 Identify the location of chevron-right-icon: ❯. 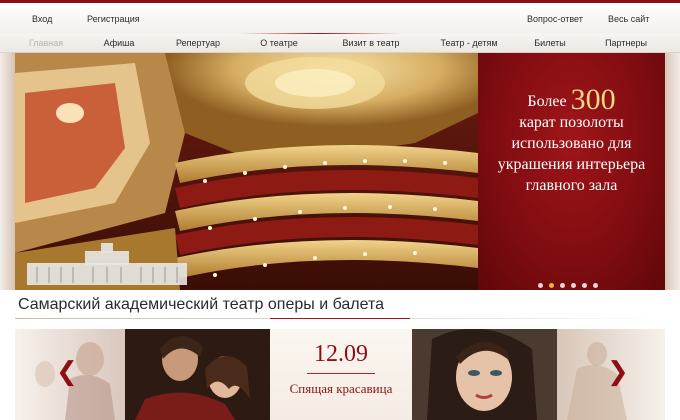
(618, 372).